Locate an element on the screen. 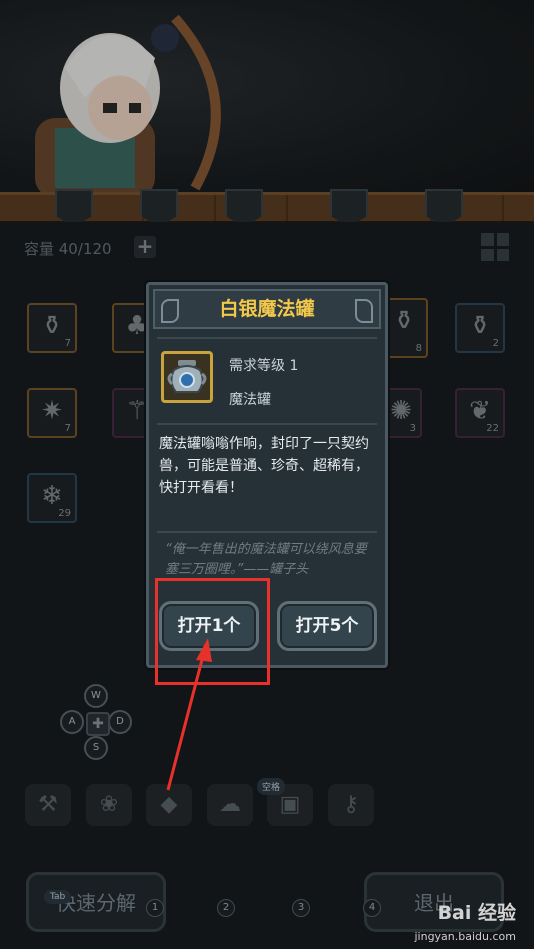 The height and width of the screenshot is (949, 534). jar-icon is located at coordinates (187, 376).